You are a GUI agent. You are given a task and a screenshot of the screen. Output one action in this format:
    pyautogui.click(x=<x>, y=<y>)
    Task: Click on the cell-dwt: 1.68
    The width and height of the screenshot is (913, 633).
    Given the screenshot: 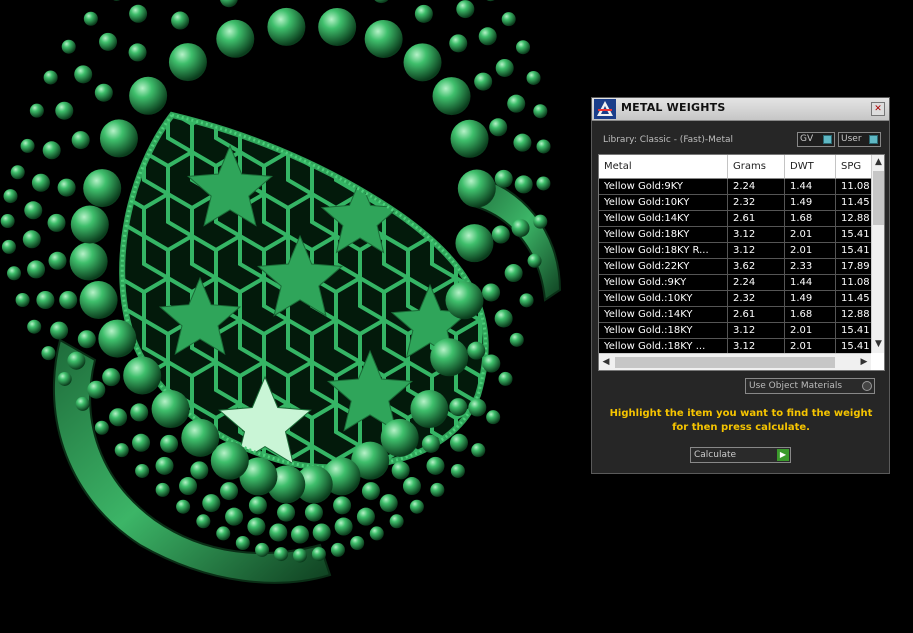 What is the action you would take?
    pyautogui.click(x=810, y=218)
    